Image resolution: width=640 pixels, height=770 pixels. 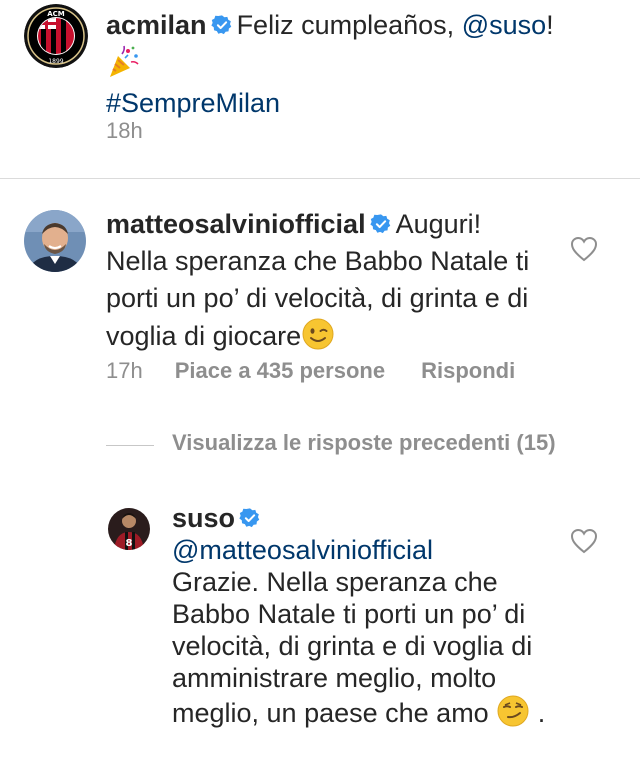 I want to click on profile-photo, so click(x=55, y=241).